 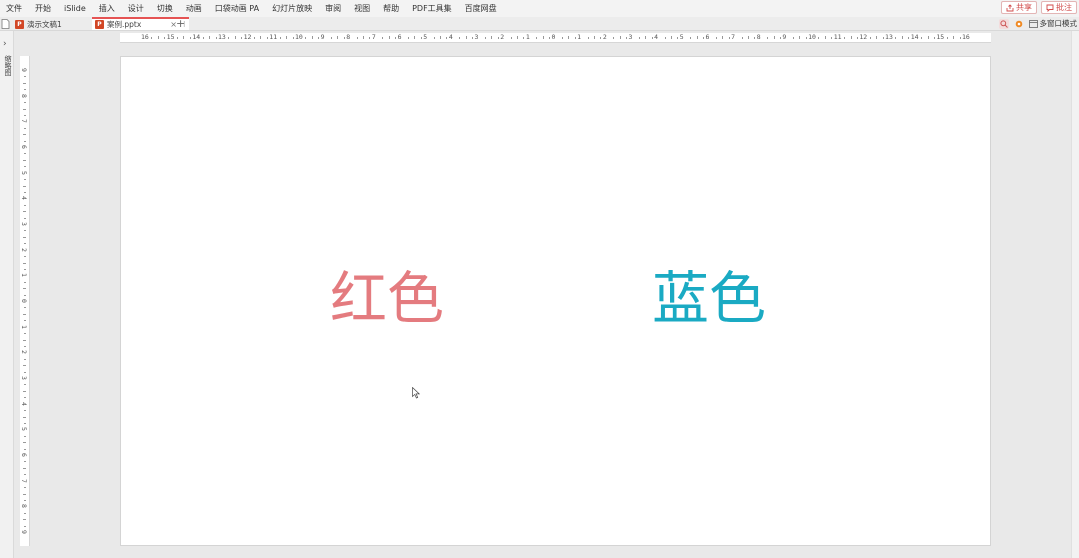 I want to click on menu-animations: 动画, so click(x=194, y=8).